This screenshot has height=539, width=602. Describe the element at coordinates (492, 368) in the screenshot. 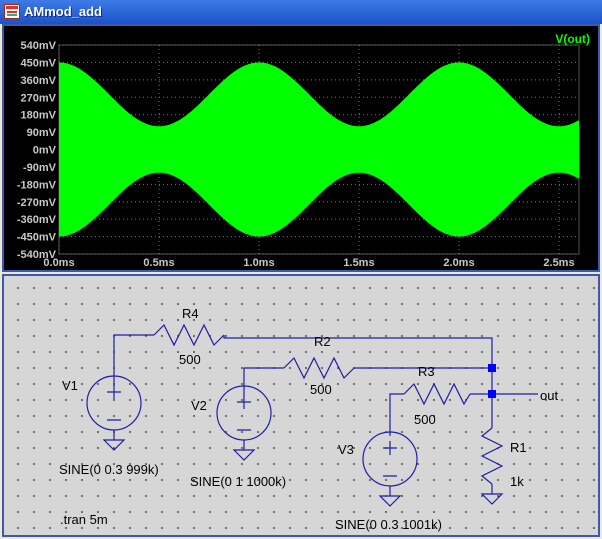

I see `junction-r2` at that location.